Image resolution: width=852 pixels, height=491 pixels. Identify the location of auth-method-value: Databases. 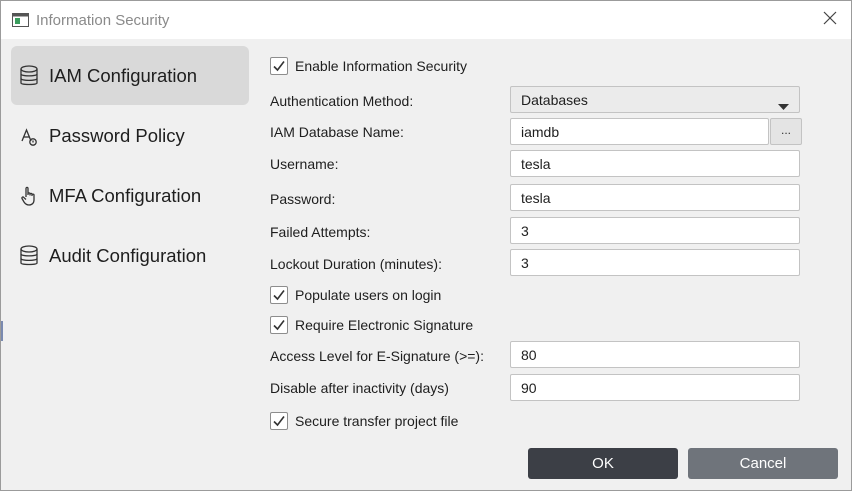
(554, 100).